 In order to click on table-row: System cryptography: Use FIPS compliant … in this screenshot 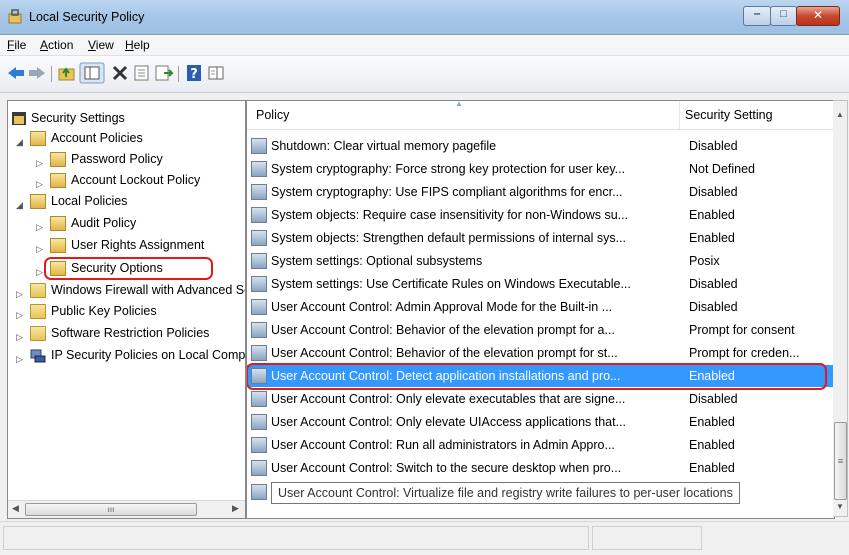, I will do `click(540, 192)`.